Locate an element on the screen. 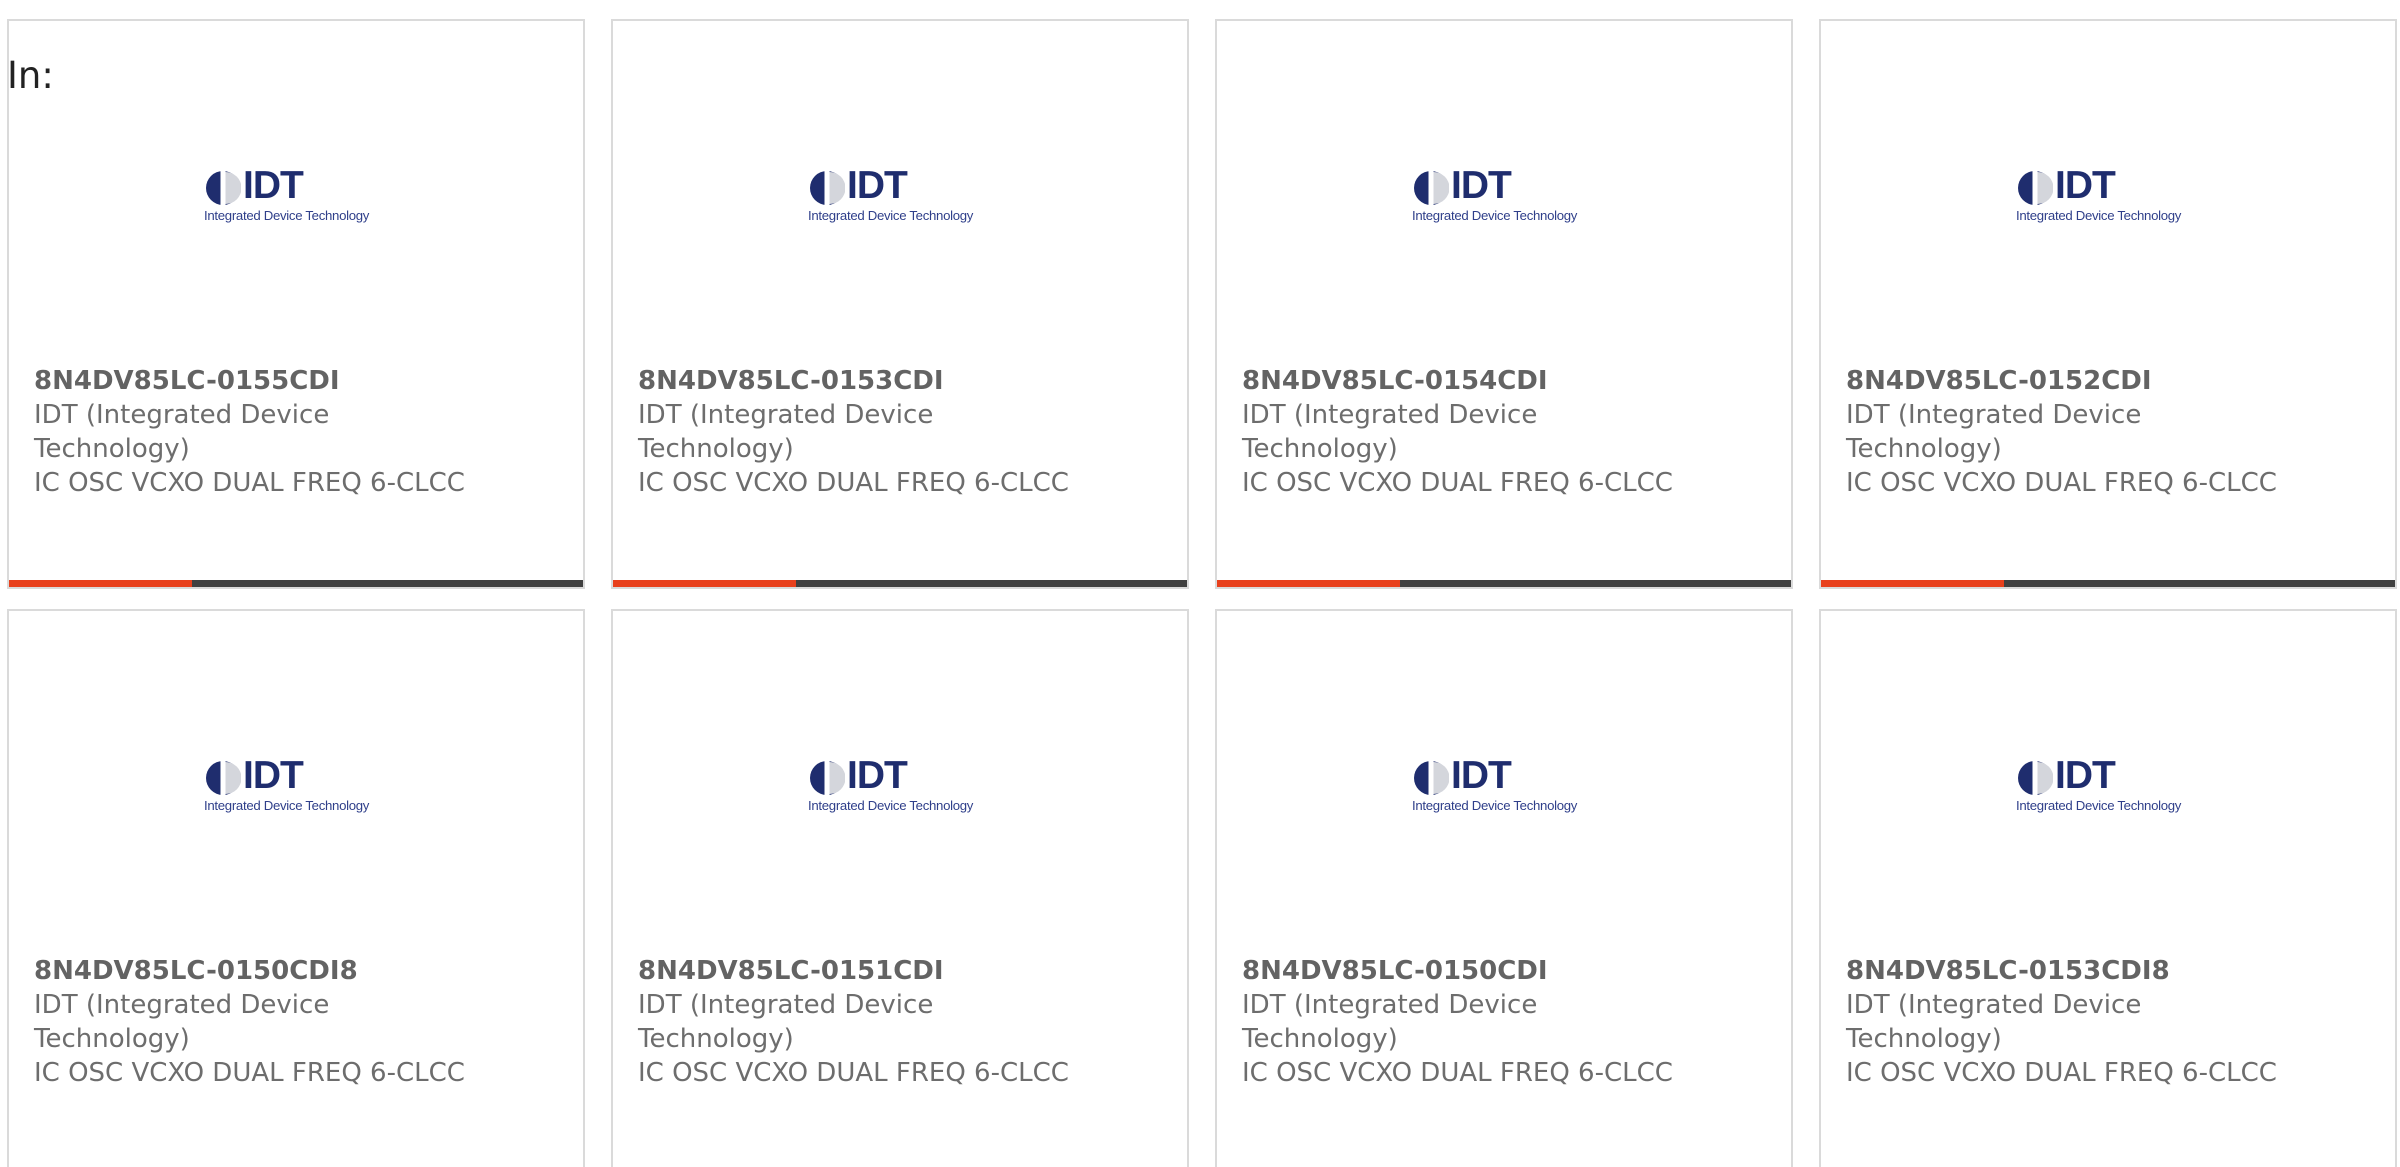 The width and height of the screenshot is (2400, 1167). filter-in-label: In: is located at coordinates (30, 75).